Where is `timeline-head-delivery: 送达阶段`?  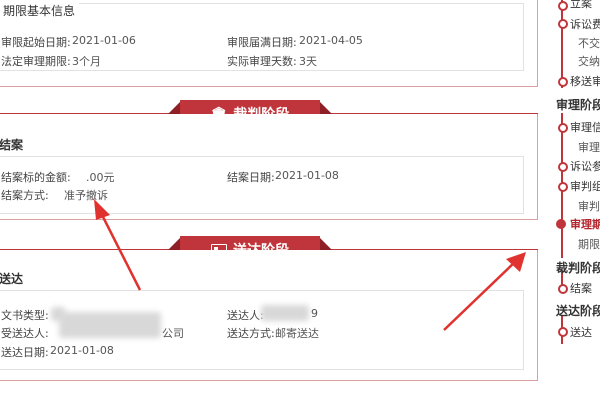
timeline-head-delivery: 送达阶段 is located at coordinates (578, 310).